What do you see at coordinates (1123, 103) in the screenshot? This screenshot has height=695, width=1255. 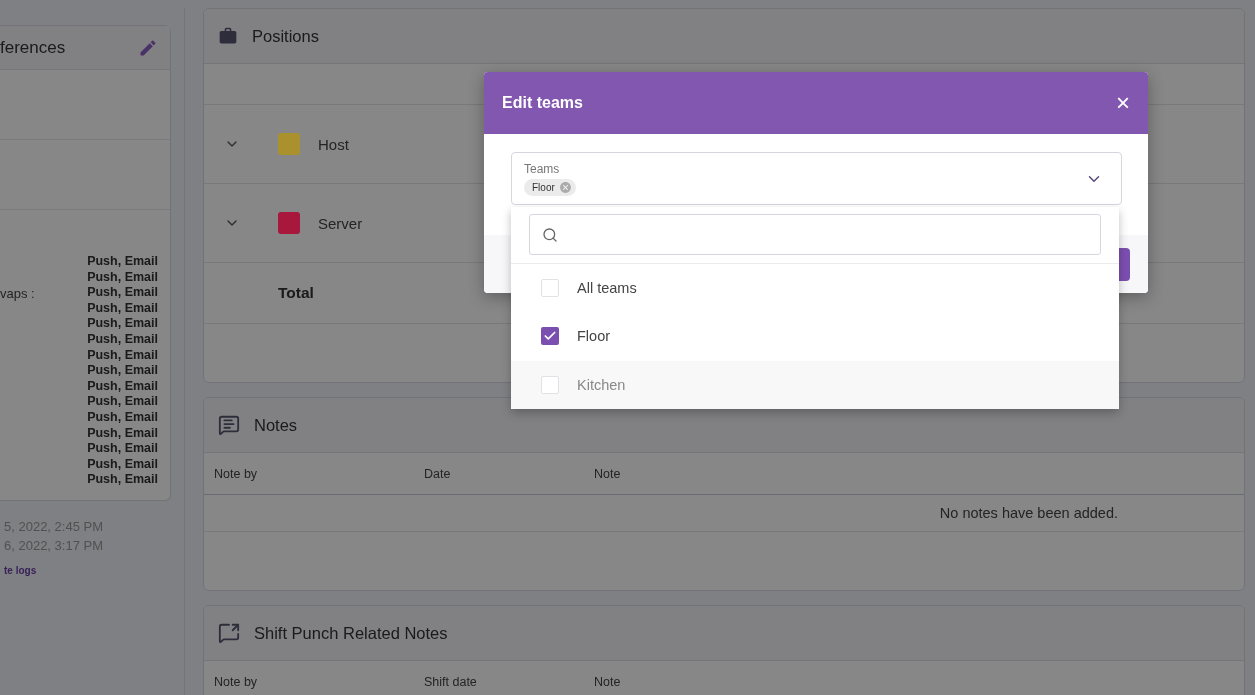 I see `close-button: ×` at bounding box center [1123, 103].